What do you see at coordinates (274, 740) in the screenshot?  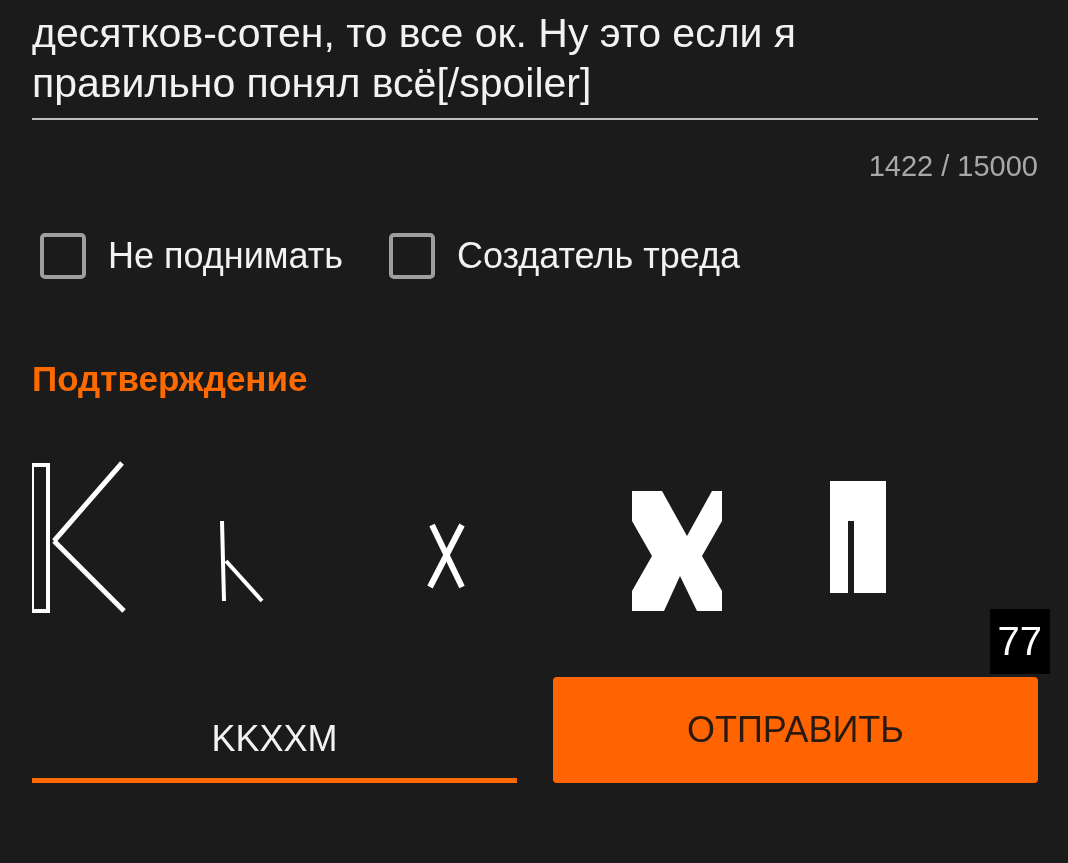 I see `captcha-input: KKXXM` at bounding box center [274, 740].